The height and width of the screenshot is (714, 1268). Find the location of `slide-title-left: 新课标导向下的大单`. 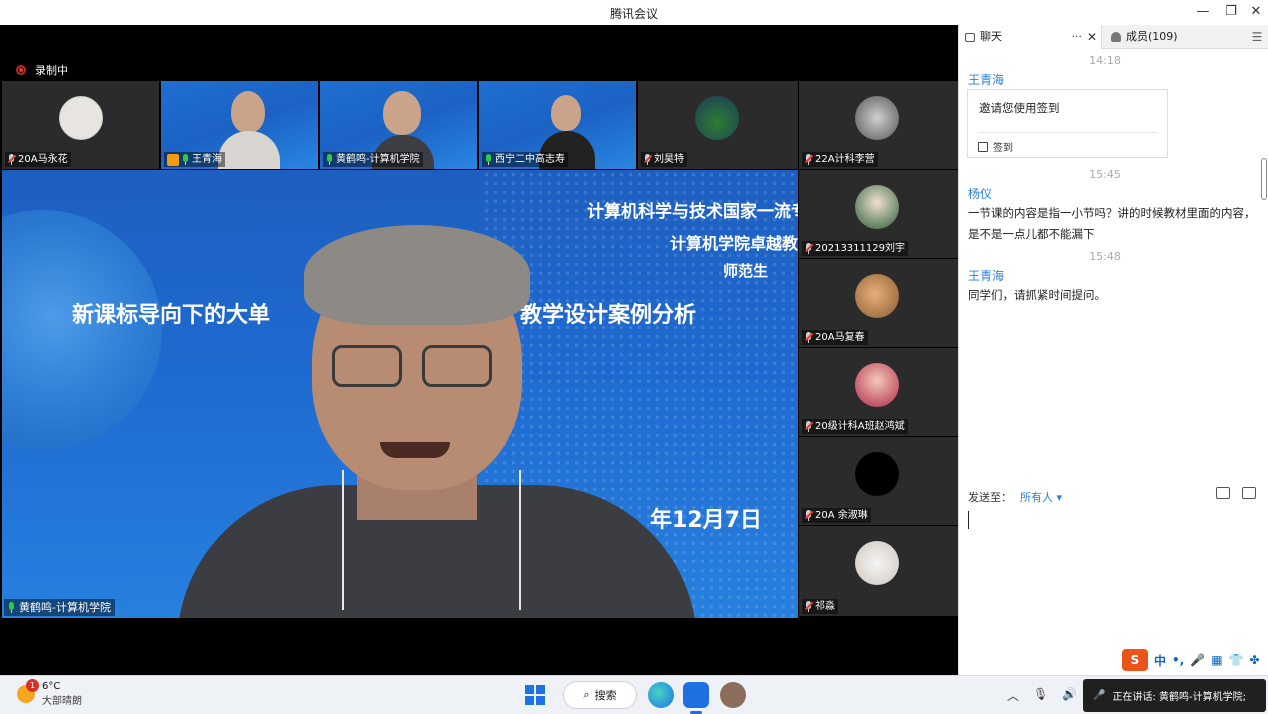

slide-title-left: 新课标导向下的大单 is located at coordinates (171, 315).